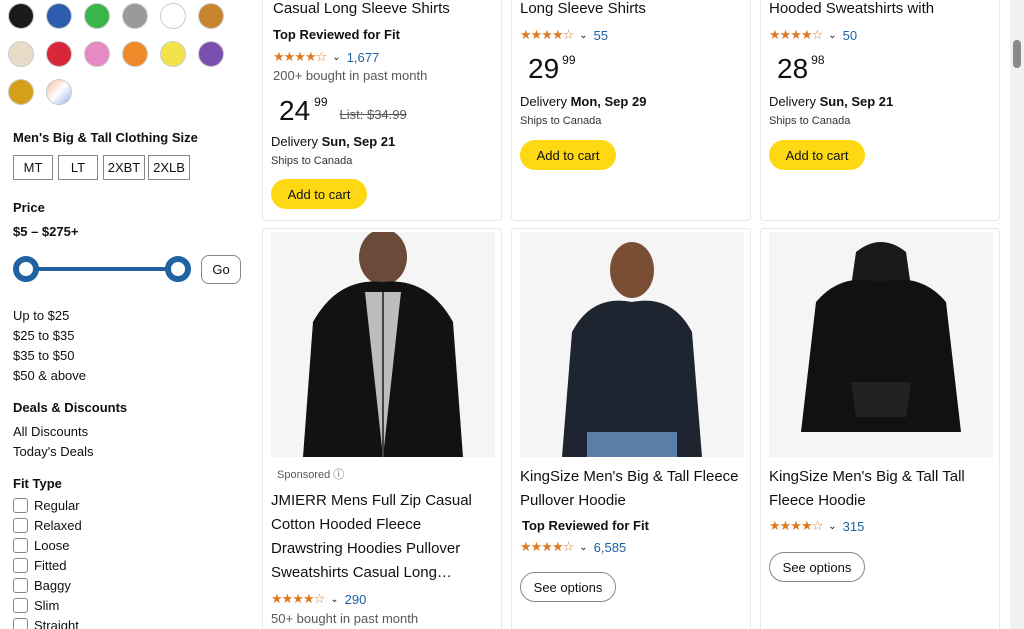 This screenshot has height=629, width=1024. I want to click on fit-option: Fitted, so click(40, 565).